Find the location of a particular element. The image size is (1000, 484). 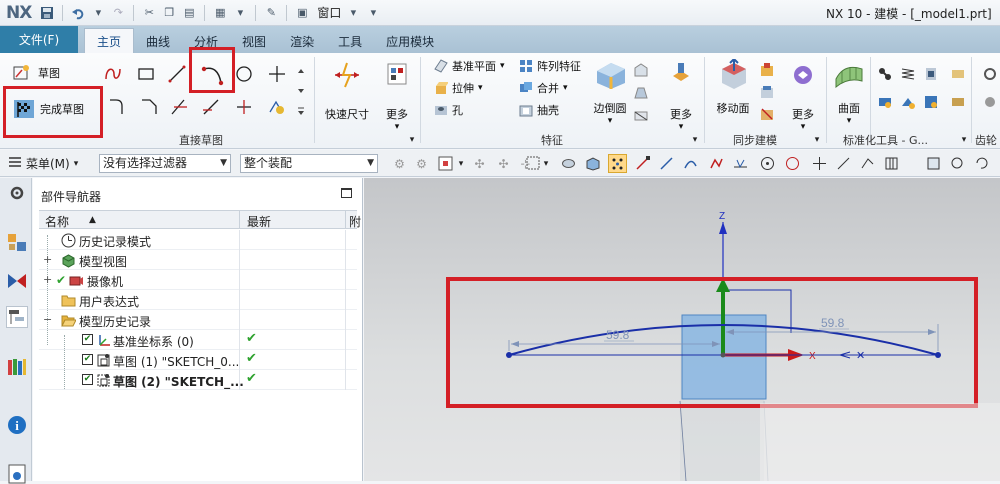

intersection-icon is located at coordinates (716, 163).